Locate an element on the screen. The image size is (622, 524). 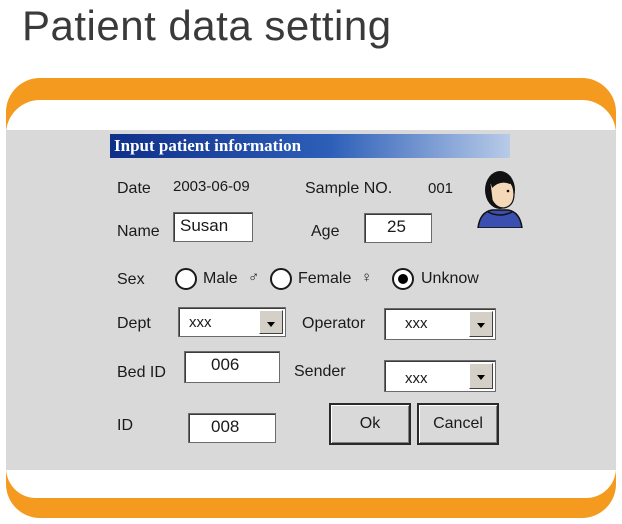
ok-button: Ok is located at coordinates (370, 424).